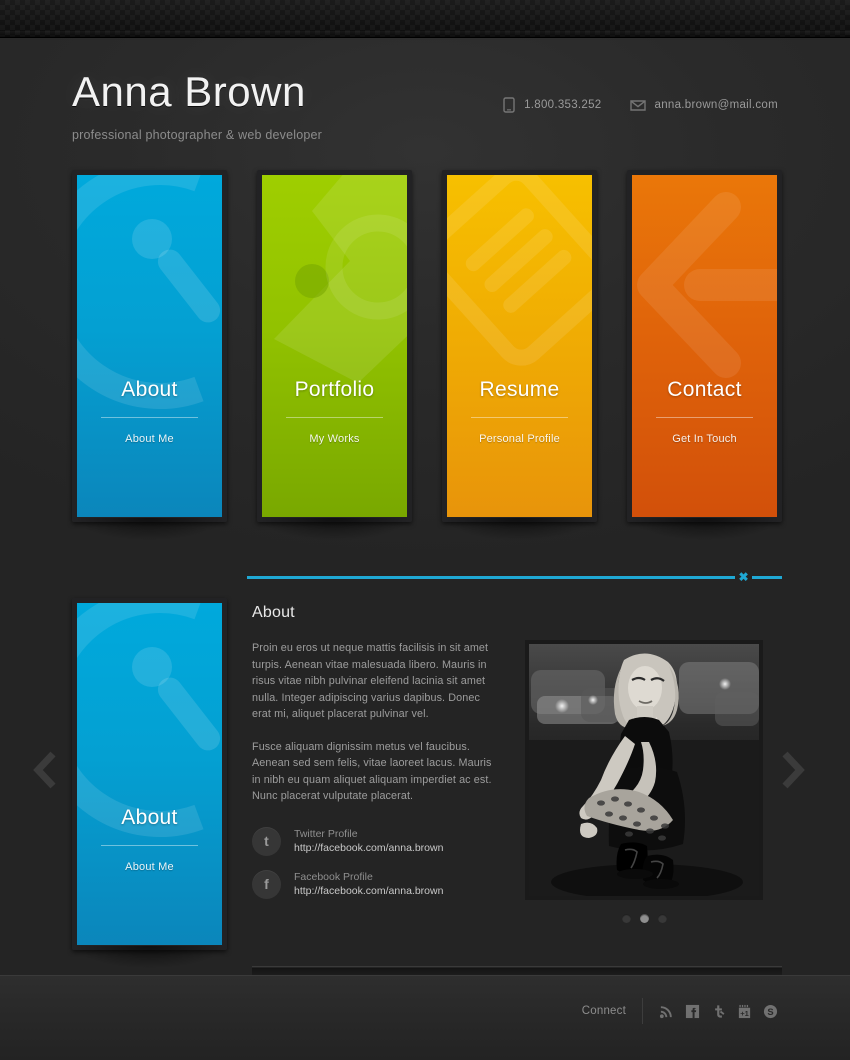 Image resolution: width=850 pixels, height=1060 pixels. I want to click on profile-photo, so click(644, 770).